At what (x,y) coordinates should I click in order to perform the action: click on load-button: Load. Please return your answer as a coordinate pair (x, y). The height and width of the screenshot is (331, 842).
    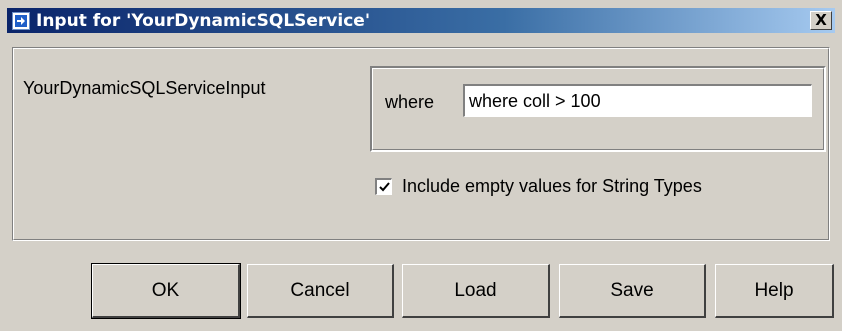
    Looking at the image, I should click on (476, 291).